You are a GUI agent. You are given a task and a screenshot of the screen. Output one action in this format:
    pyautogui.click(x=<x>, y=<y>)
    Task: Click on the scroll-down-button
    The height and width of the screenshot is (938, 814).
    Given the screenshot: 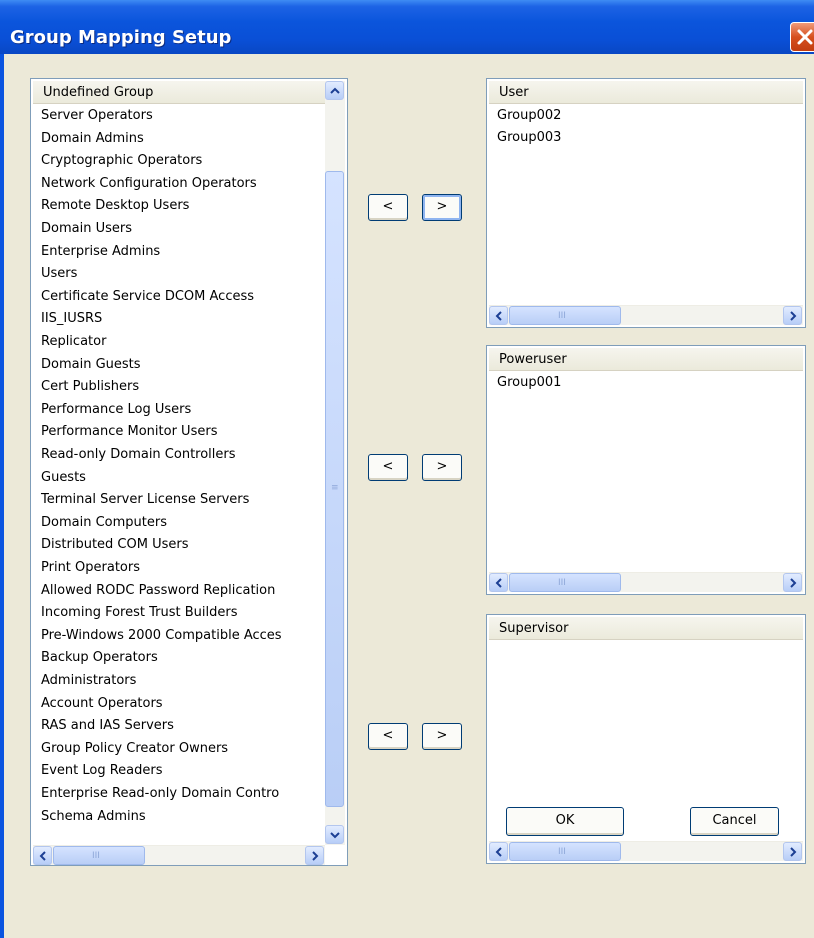 What is the action you would take?
    pyautogui.click(x=334, y=834)
    